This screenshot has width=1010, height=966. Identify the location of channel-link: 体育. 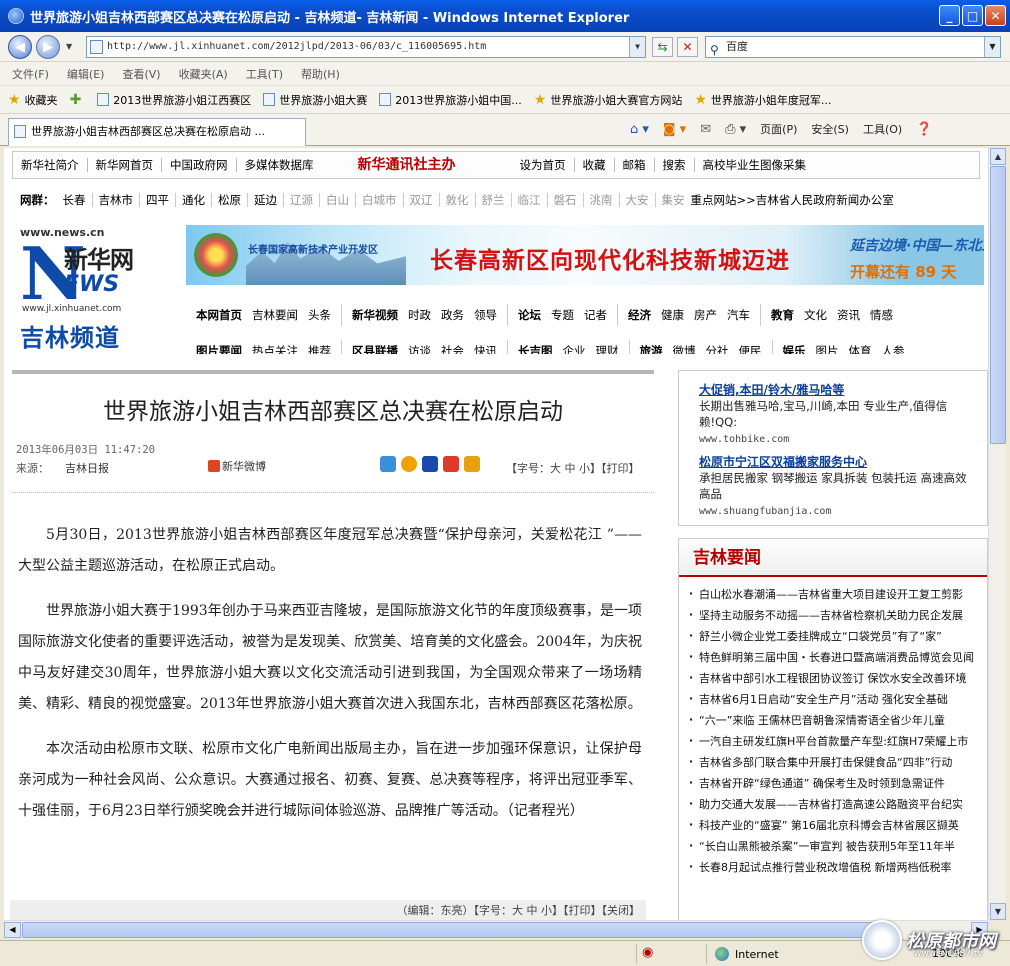
(860, 348).